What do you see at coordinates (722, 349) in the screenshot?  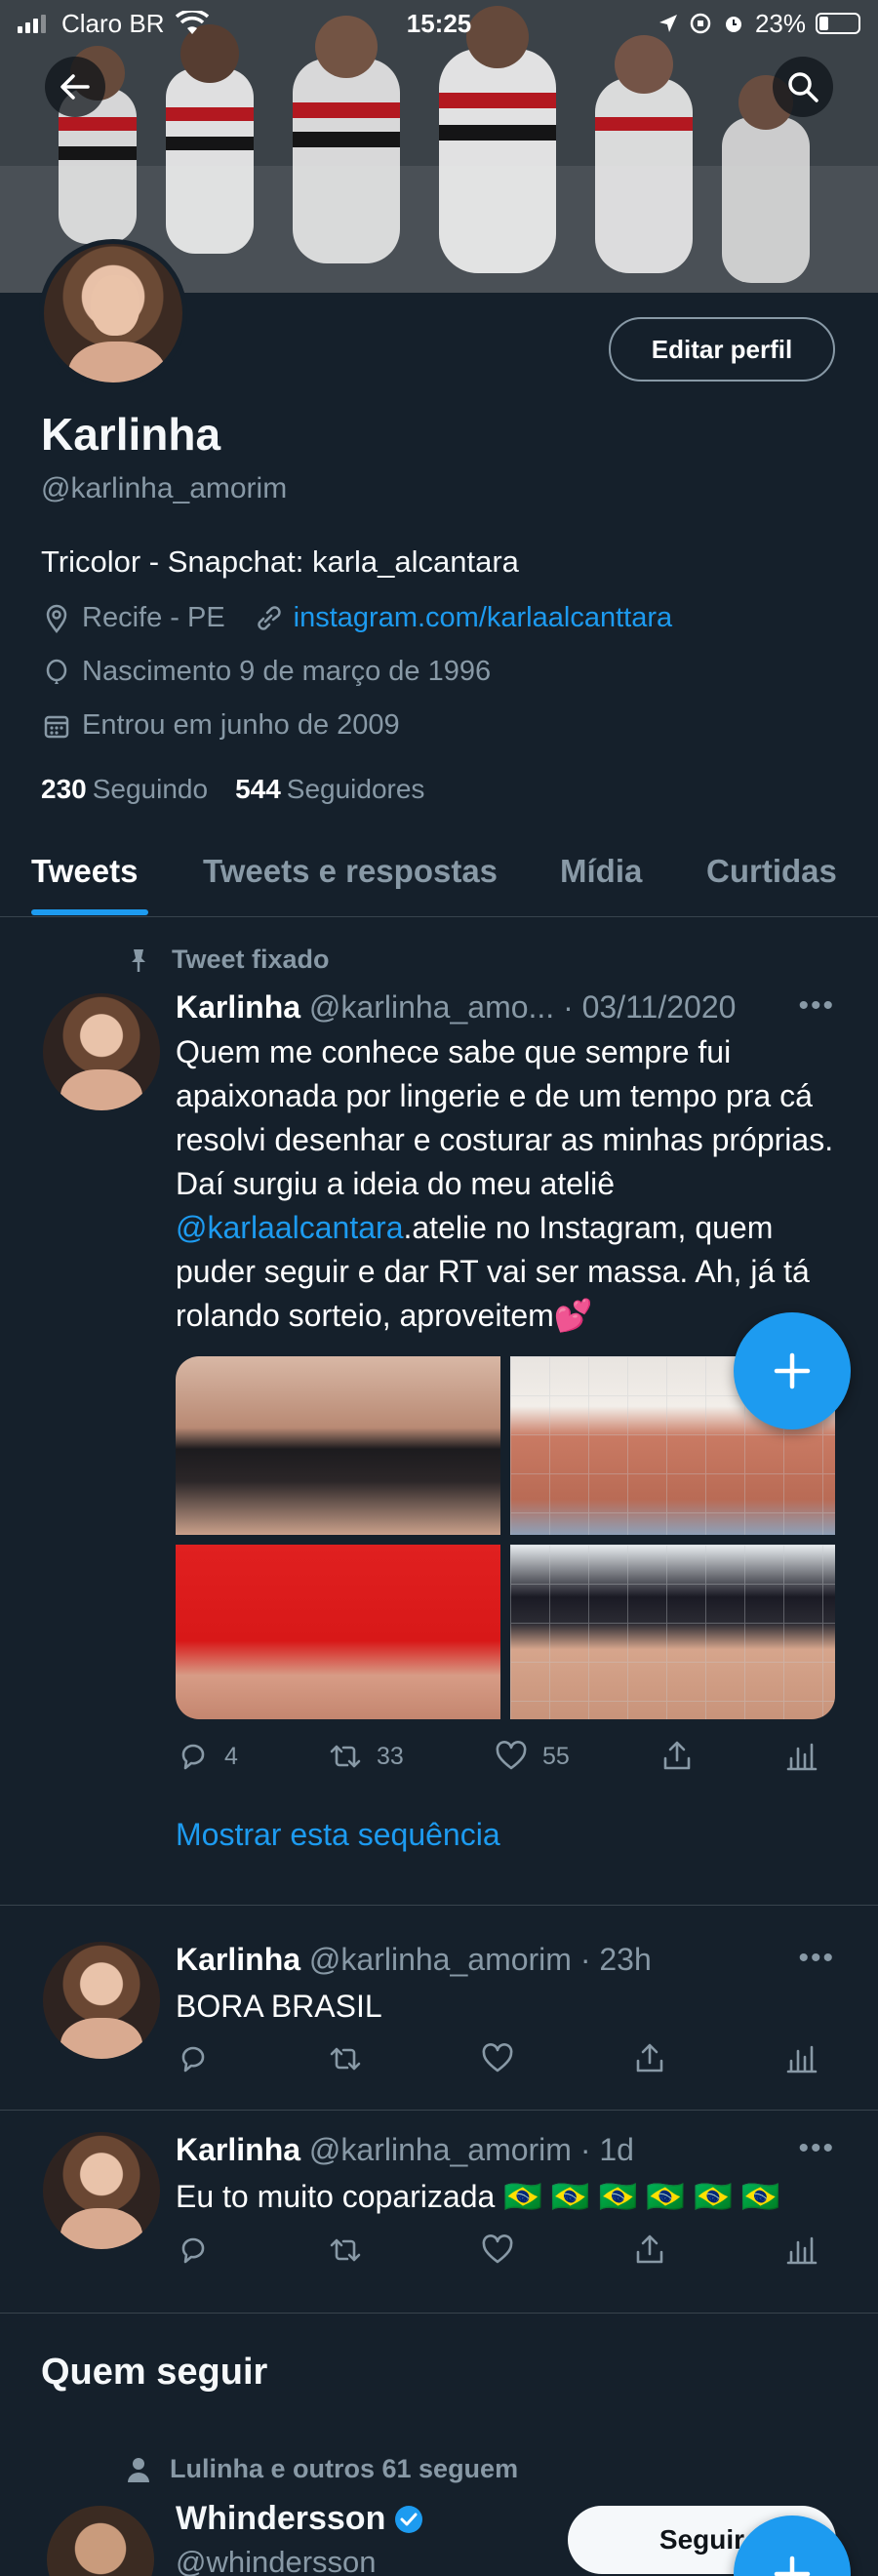 I see `edit-profile-button: Editar perfil` at bounding box center [722, 349].